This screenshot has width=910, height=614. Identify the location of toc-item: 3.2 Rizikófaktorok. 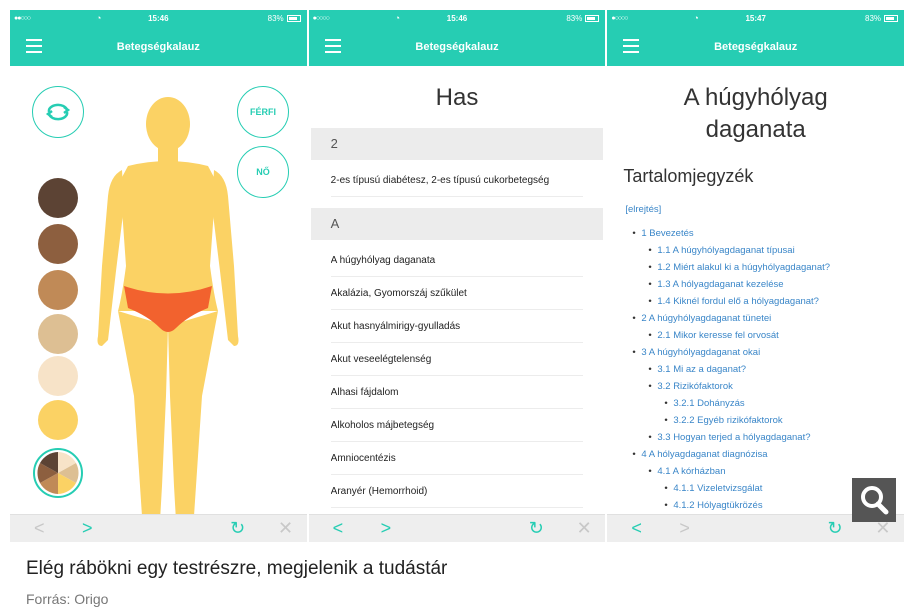
(690, 386).